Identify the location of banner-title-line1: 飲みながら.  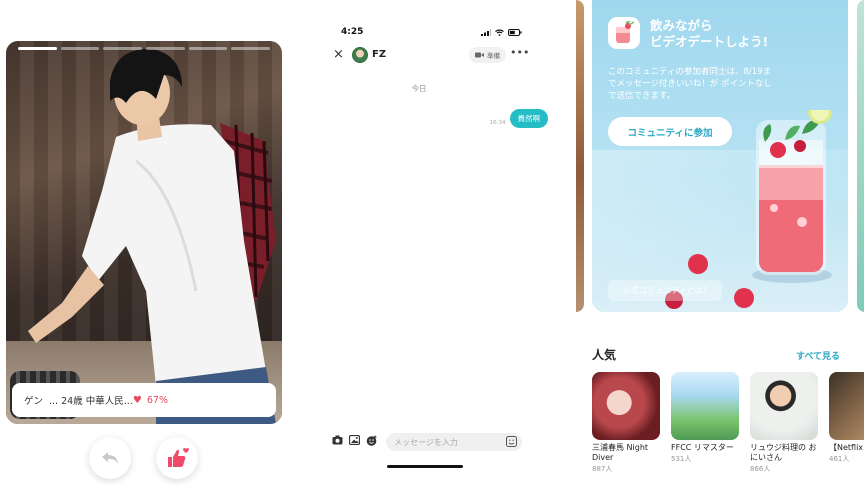
(681, 25).